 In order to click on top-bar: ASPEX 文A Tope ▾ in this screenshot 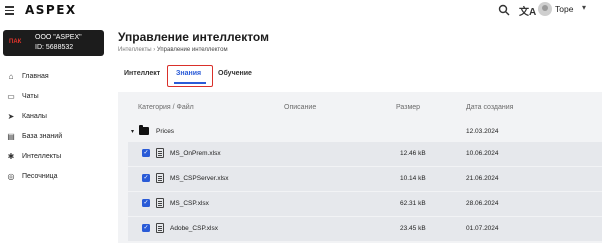, I will do `click(301, 11)`.